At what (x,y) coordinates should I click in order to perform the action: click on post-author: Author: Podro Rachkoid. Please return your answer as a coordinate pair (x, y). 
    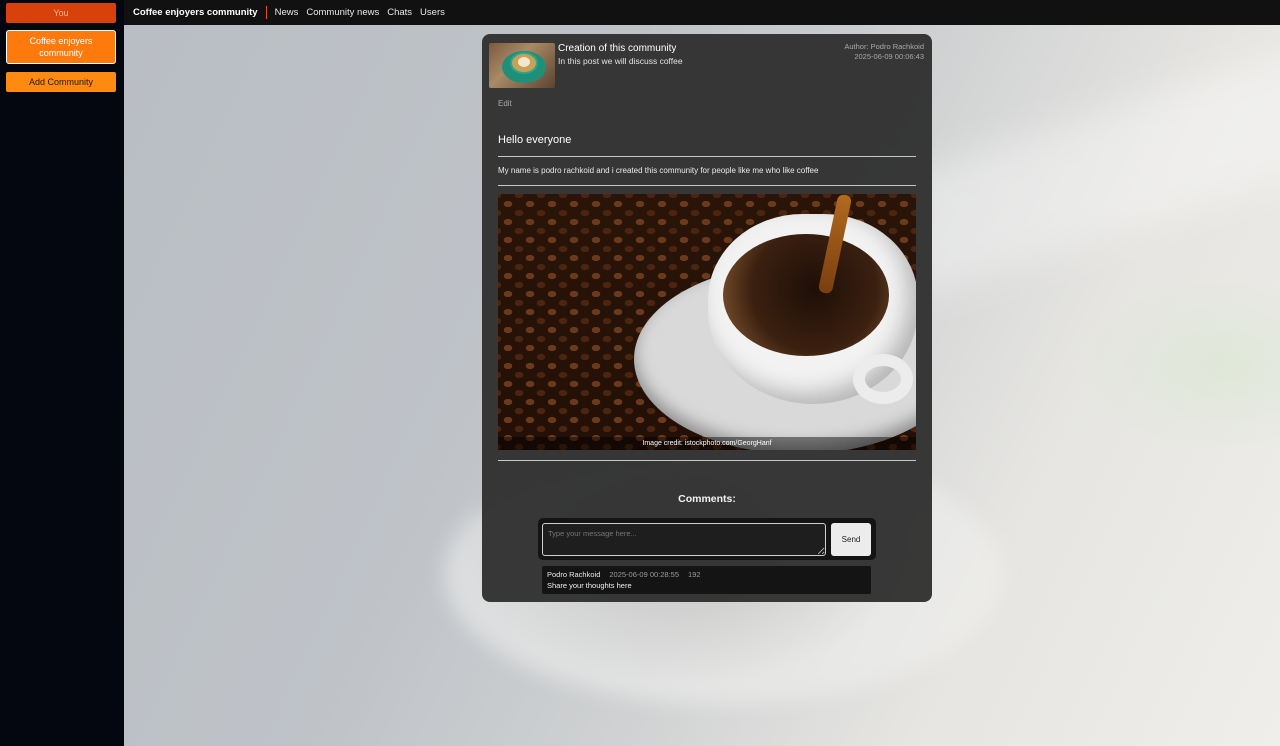
    Looking at the image, I should click on (884, 46).